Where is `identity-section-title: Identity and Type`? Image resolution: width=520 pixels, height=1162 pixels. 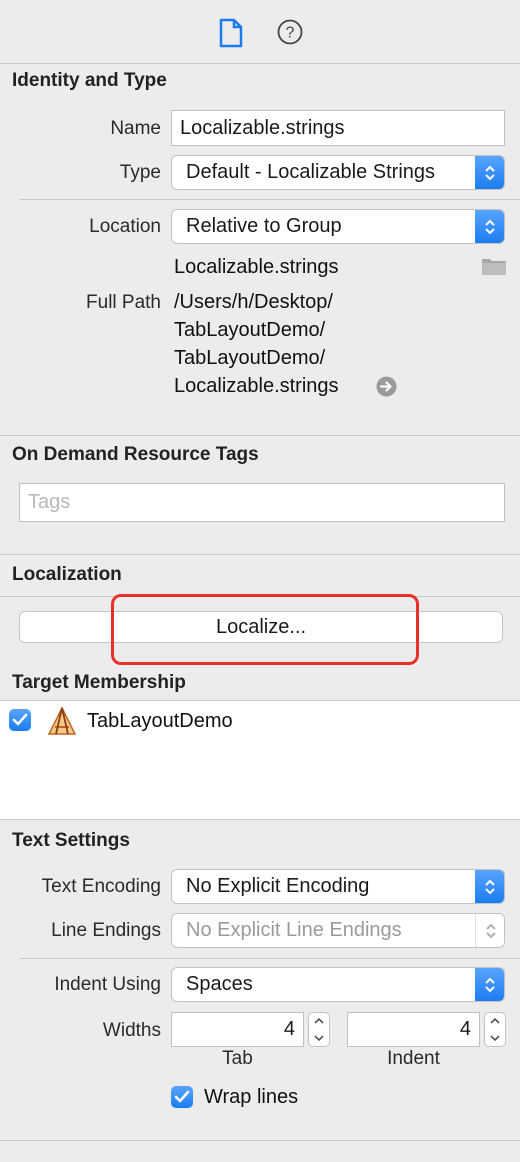
identity-section-title: Identity and Type is located at coordinates (89, 80).